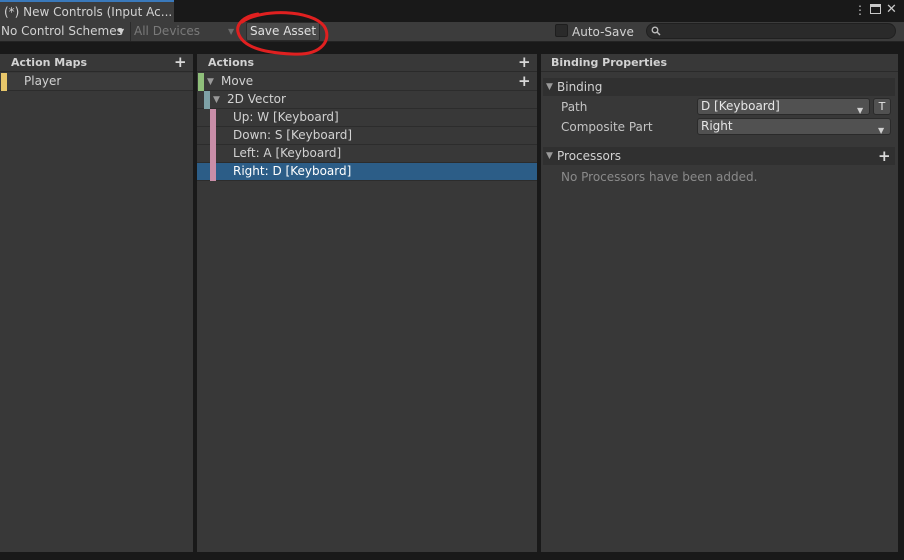  What do you see at coordinates (367, 100) in the screenshot?
I see `action-row: ▼ 2D Vector` at bounding box center [367, 100].